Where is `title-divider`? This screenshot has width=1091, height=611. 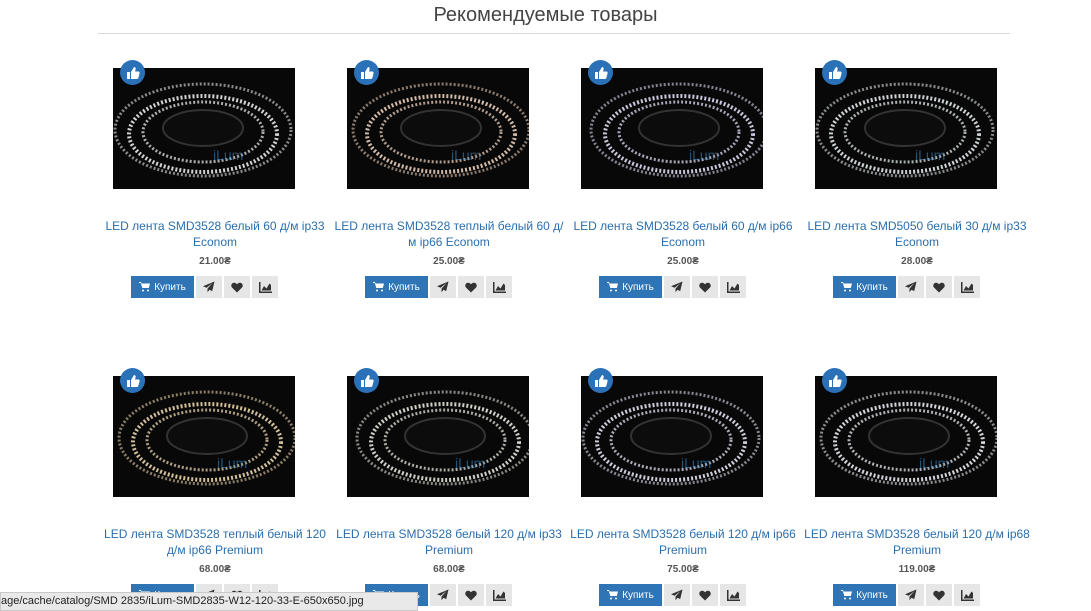 title-divider is located at coordinates (554, 33).